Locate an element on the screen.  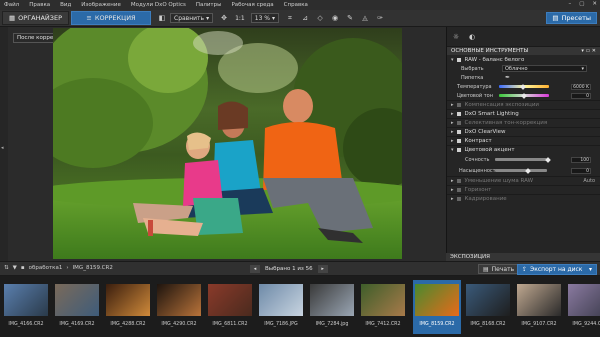
local-adjust-icon: ◬ is located at coordinates (365, 18).